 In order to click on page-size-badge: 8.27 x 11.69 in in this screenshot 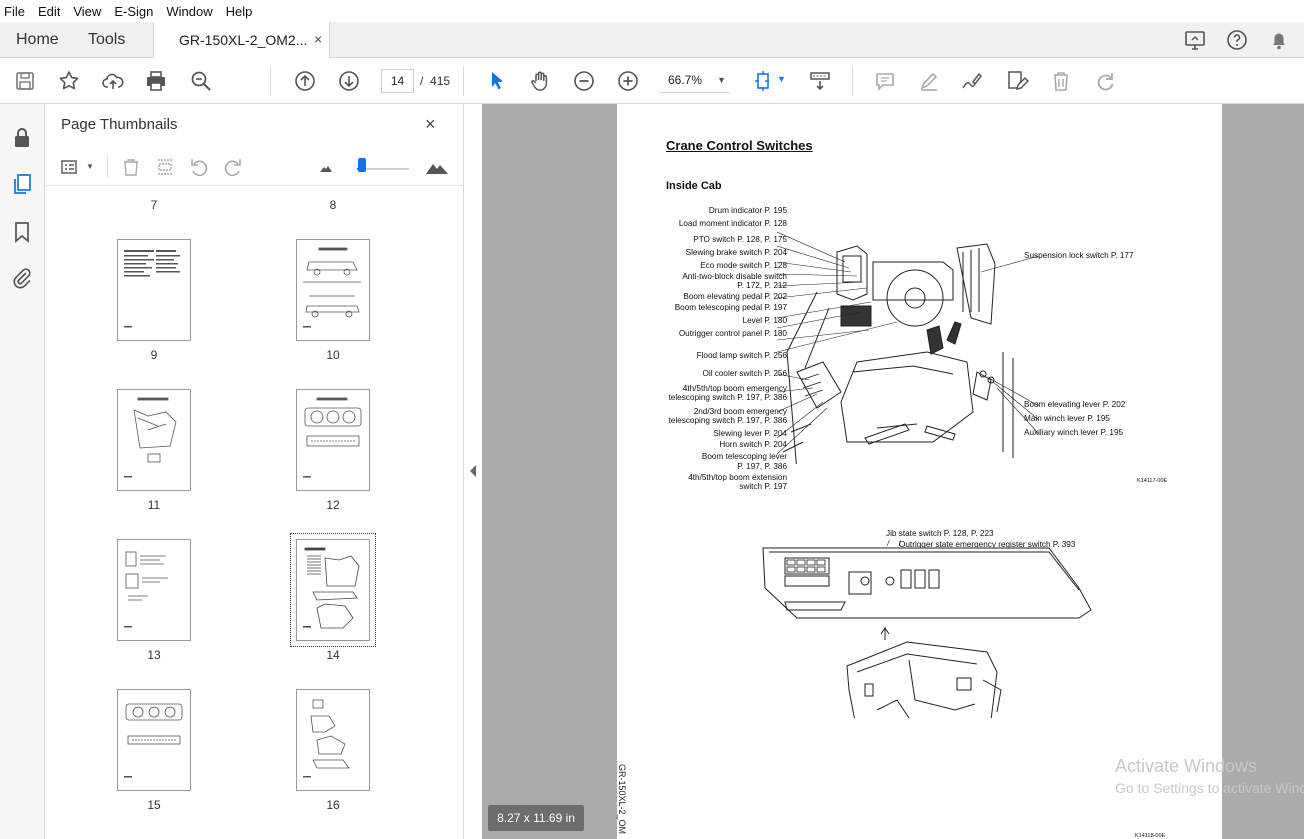, I will do `click(536, 818)`.